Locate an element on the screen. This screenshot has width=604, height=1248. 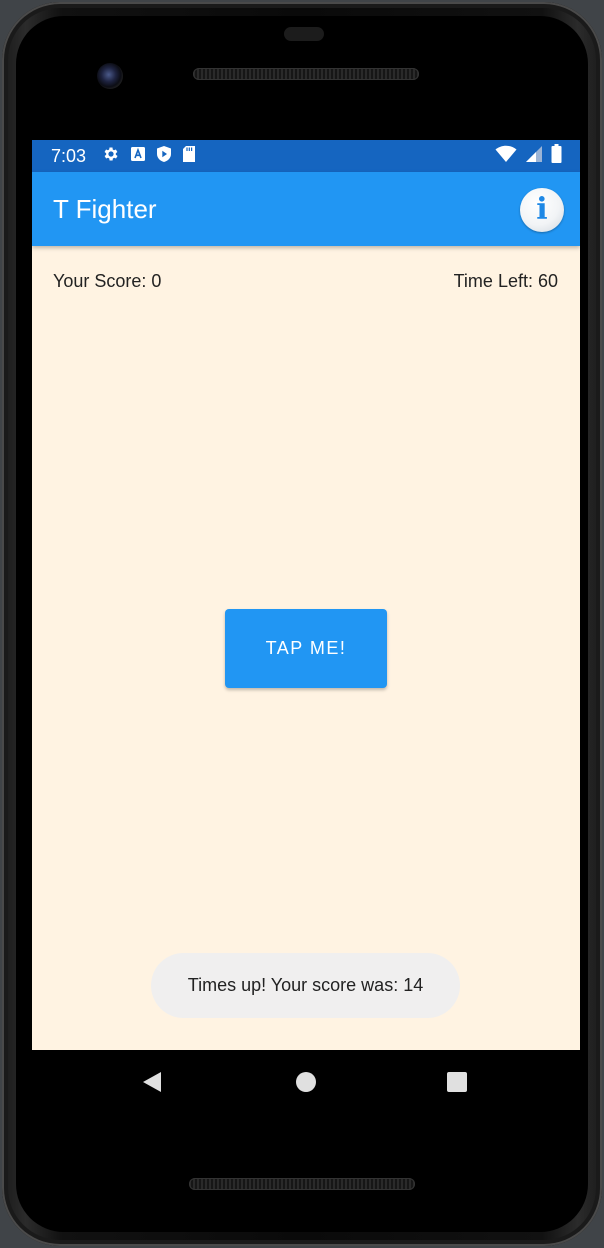
a-notification-icon is located at coordinates (138, 156).